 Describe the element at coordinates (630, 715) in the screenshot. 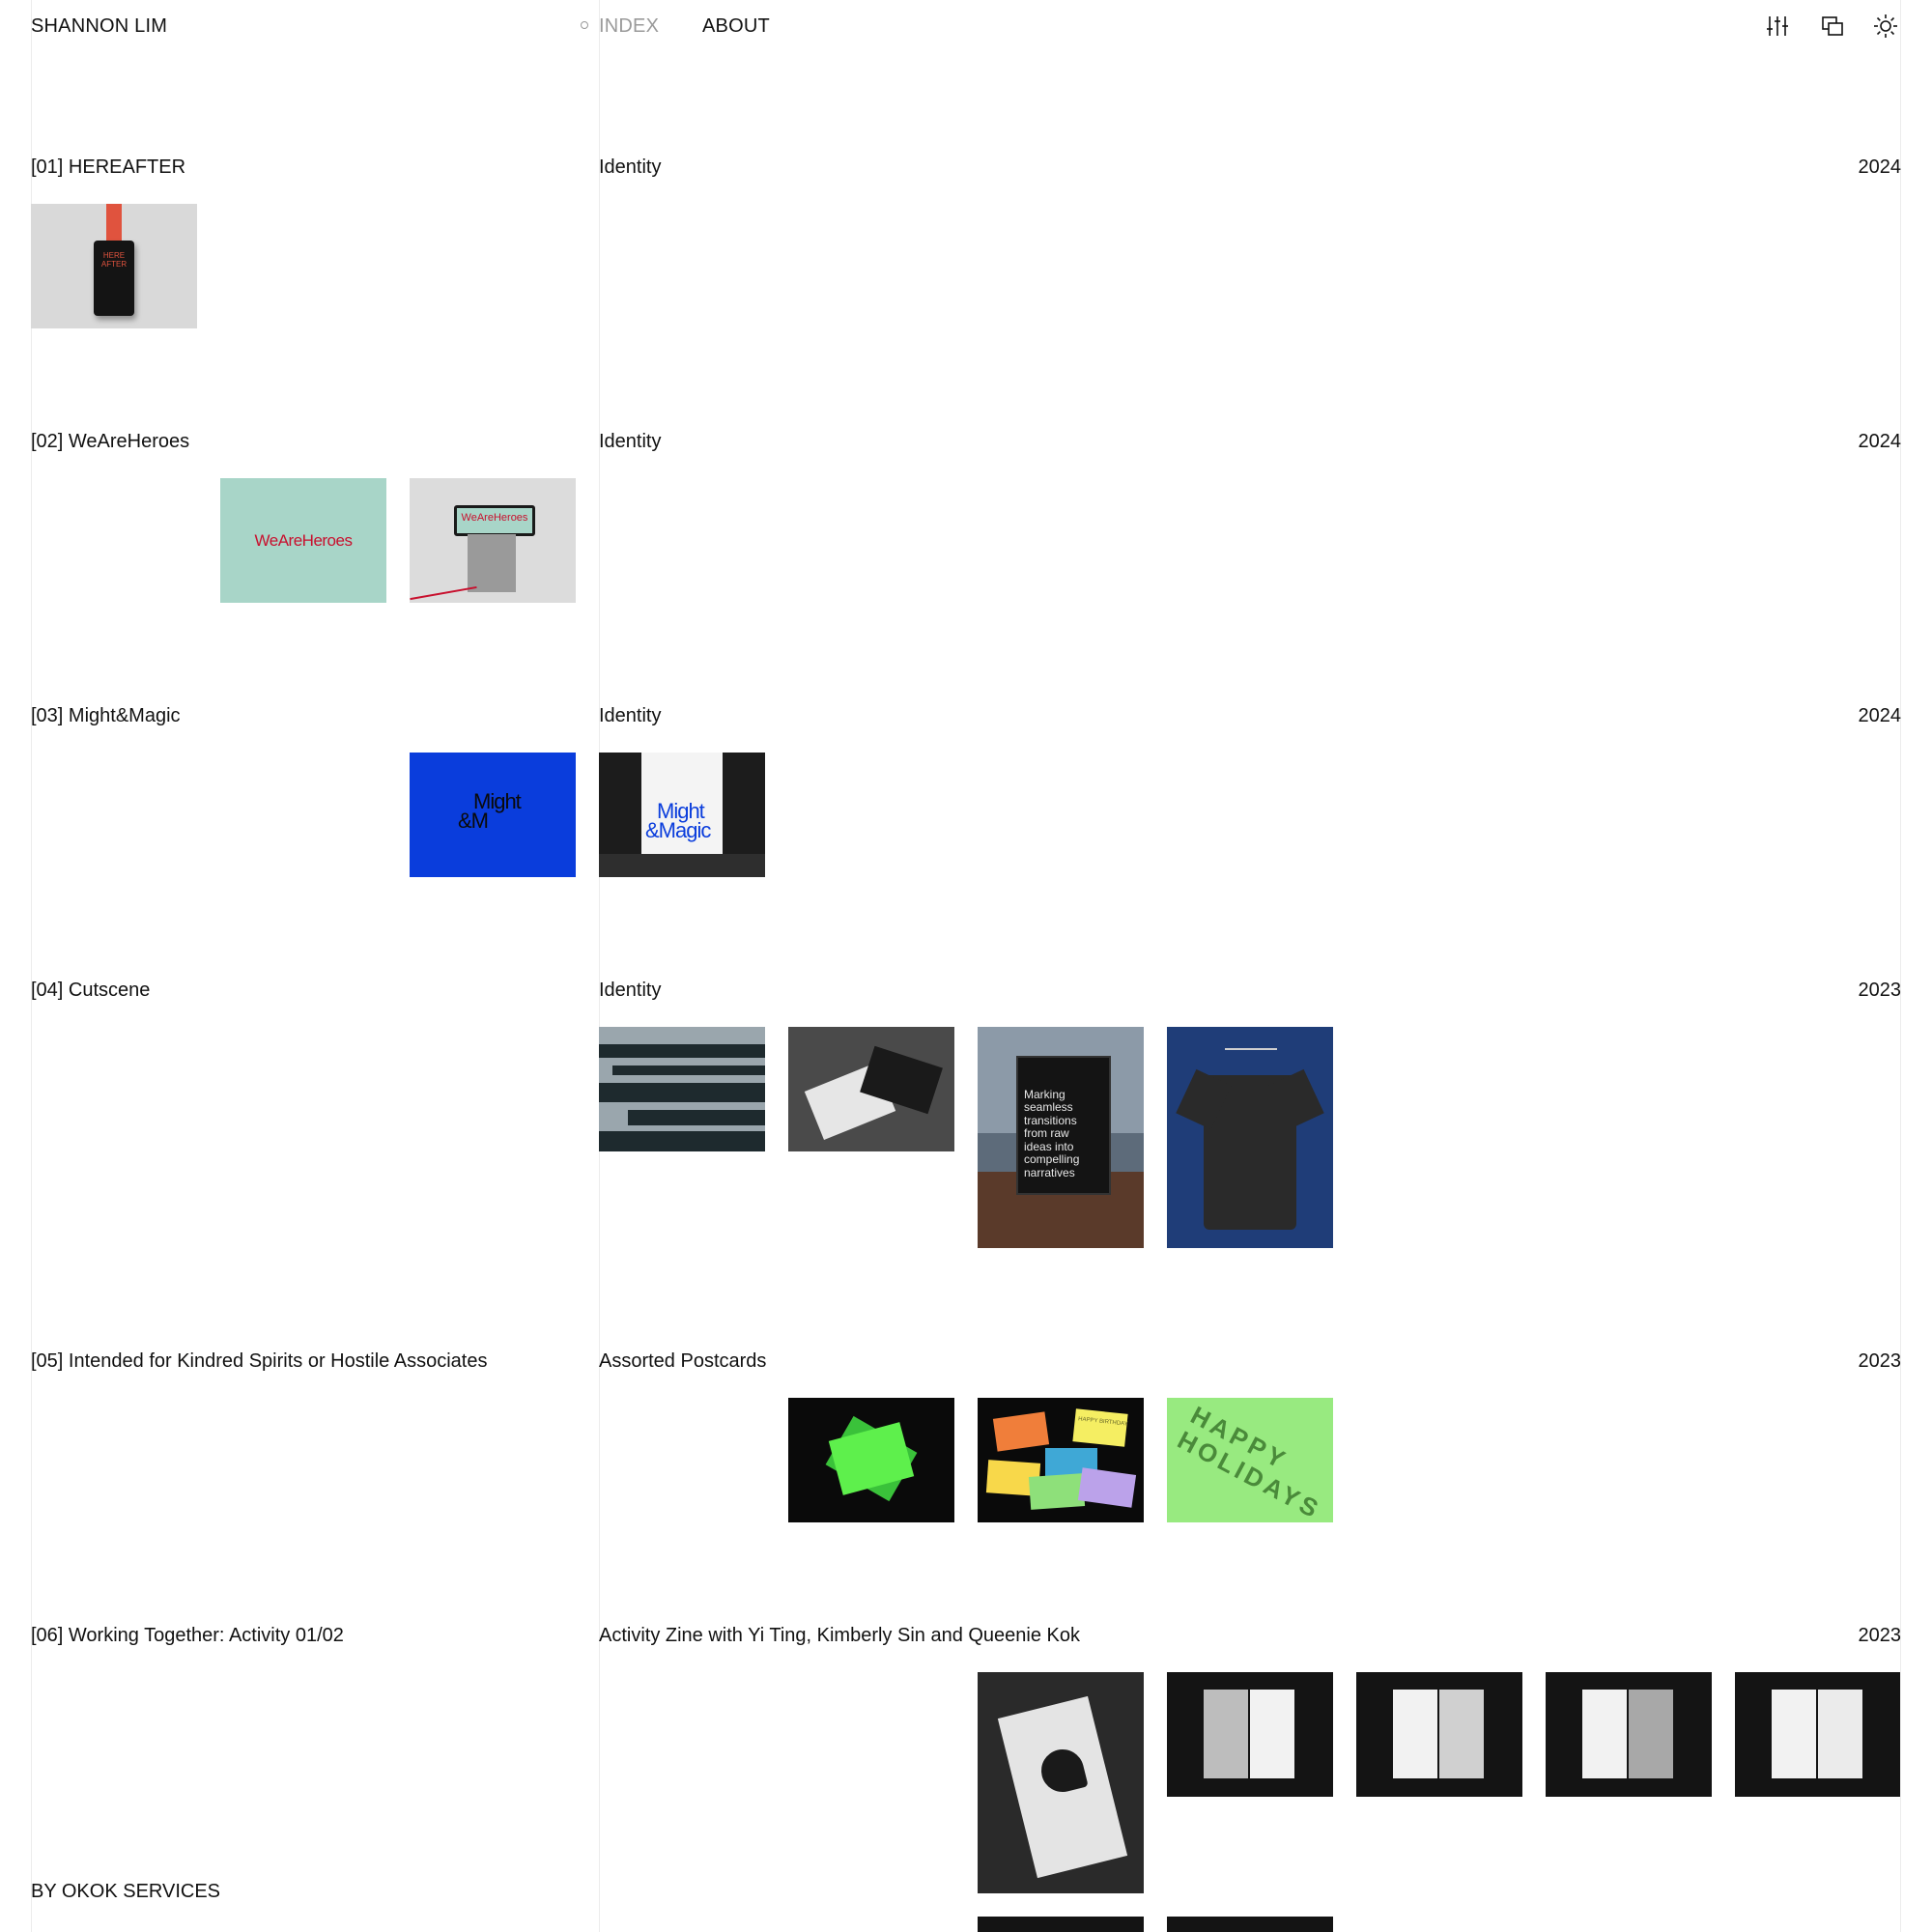

I see `project-category-03: Identity` at that location.